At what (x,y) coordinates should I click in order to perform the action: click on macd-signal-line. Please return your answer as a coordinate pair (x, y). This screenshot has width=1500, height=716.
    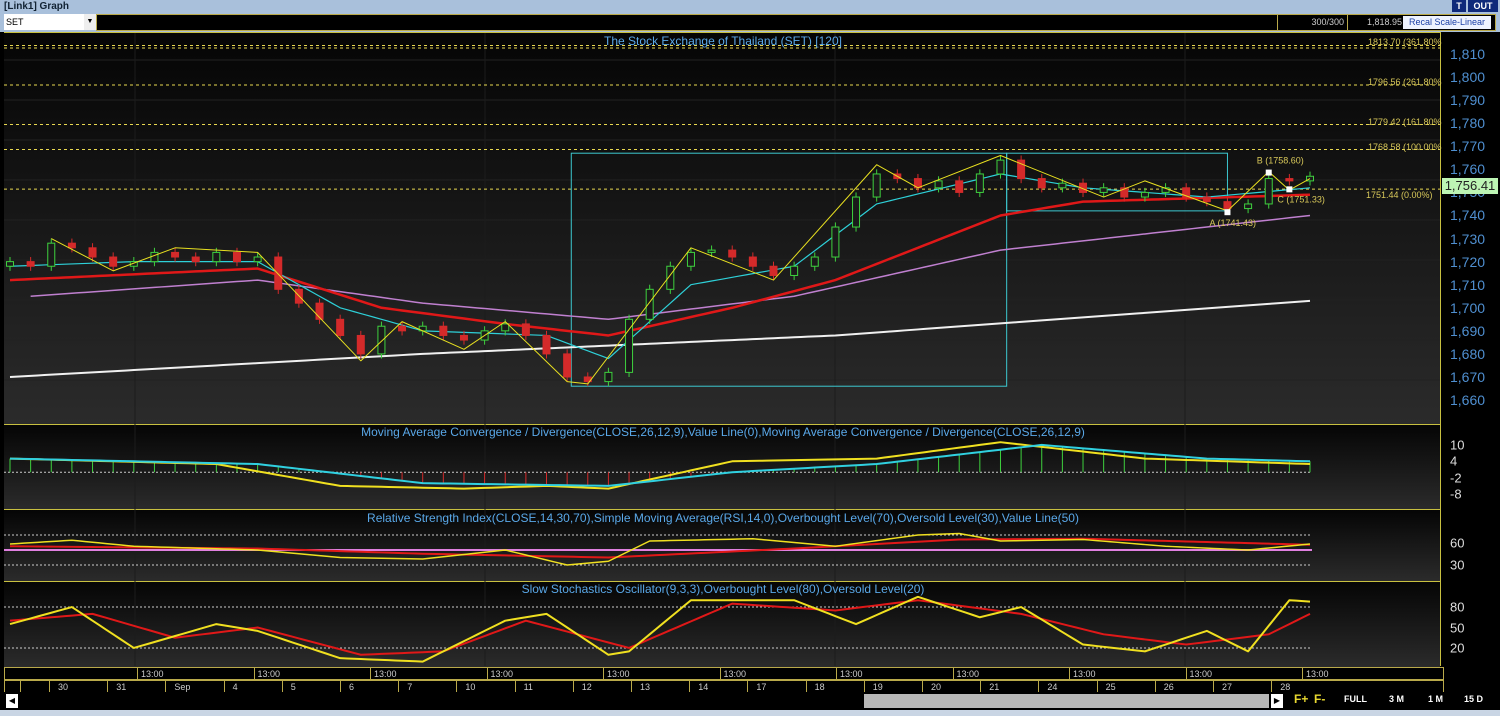
    Looking at the image, I should click on (660, 465).